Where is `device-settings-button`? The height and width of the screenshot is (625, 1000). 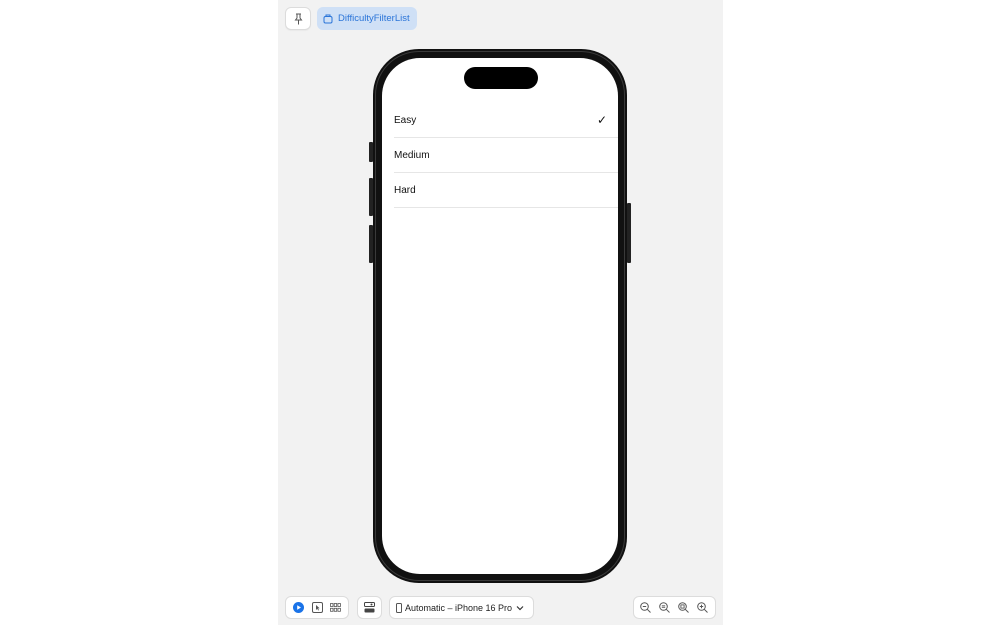 device-settings-button is located at coordinates (369, 607).